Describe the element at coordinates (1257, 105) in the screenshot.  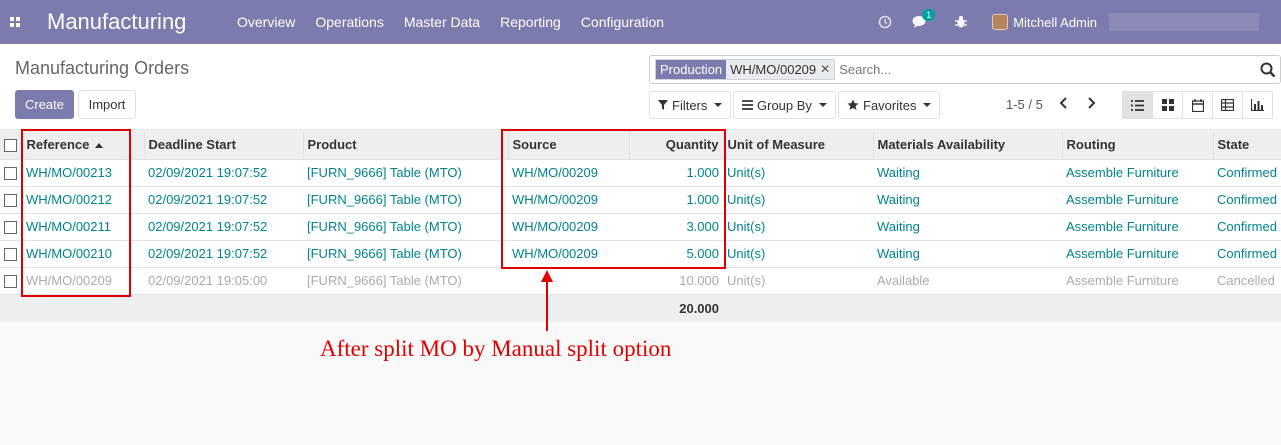
I see `graph-view-icon` at that location.